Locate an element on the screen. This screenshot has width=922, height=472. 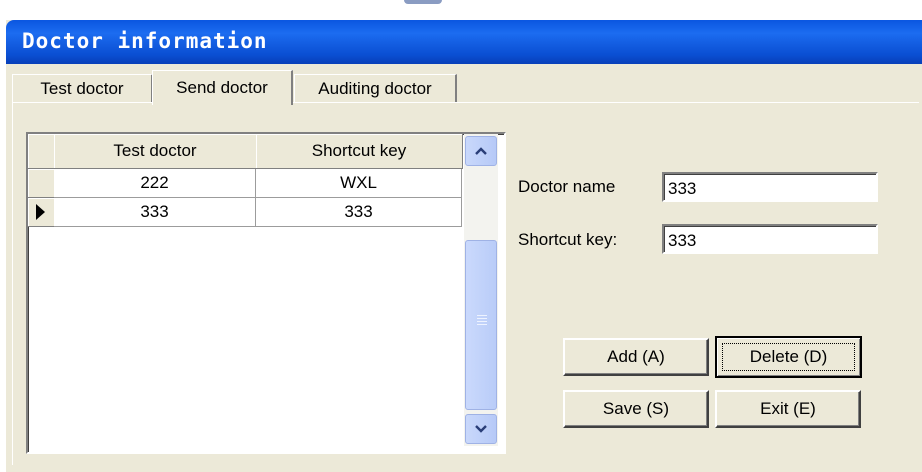
title-bar: Doctor information is located at coordinates (464, 42).